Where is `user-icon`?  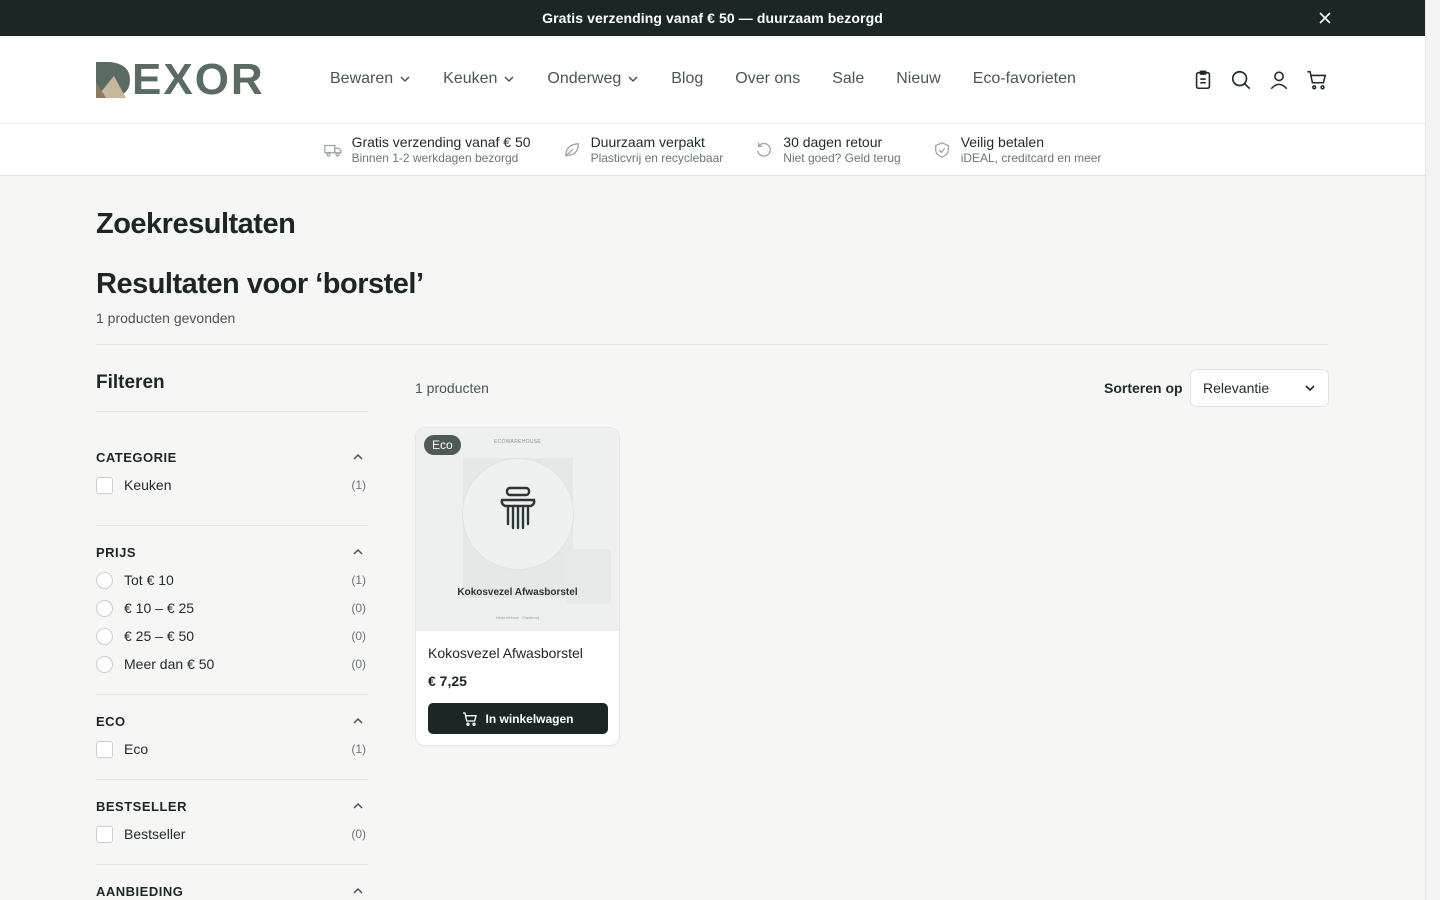 user-icon is located at coordinates (1279, 80).